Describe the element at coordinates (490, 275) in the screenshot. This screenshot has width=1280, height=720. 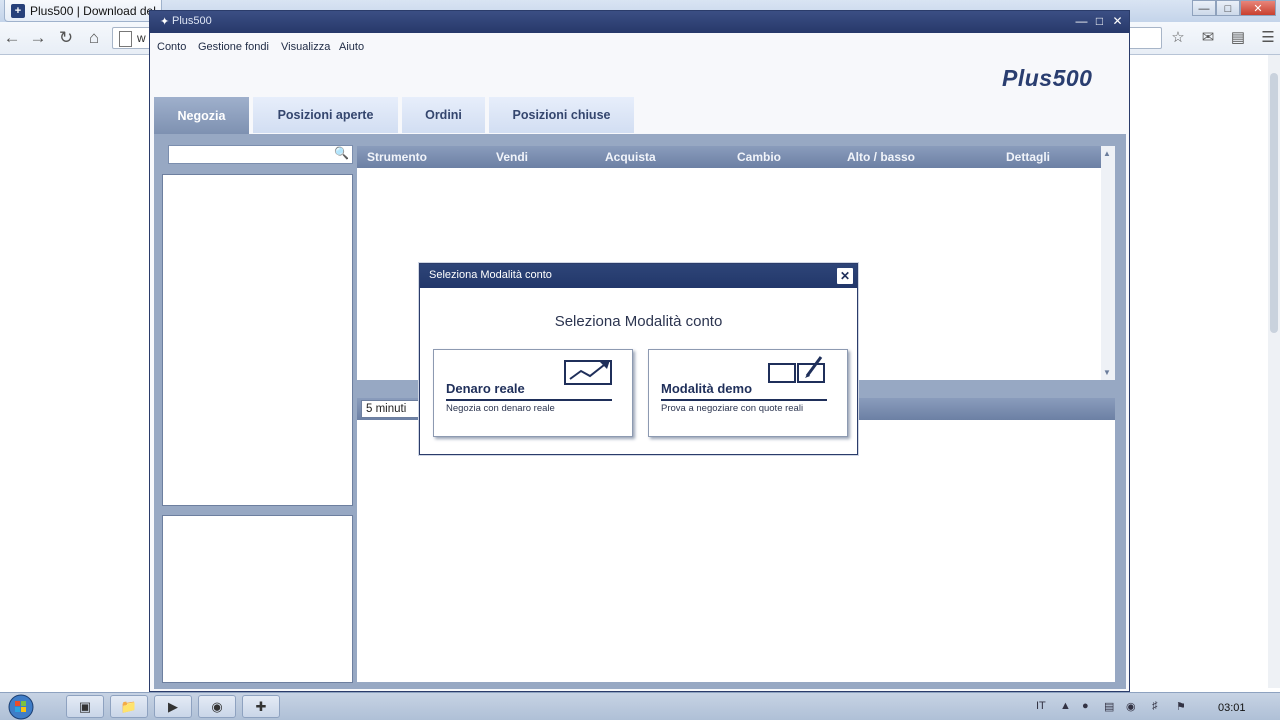
I see `dialog-title: Seleziona Modalità conto` at that location.